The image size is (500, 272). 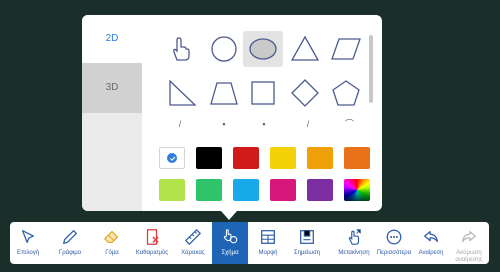 What do you see at coordinates (268, 237) in the screenshot?
I see `table-icon` at bounding box center [268, 237].